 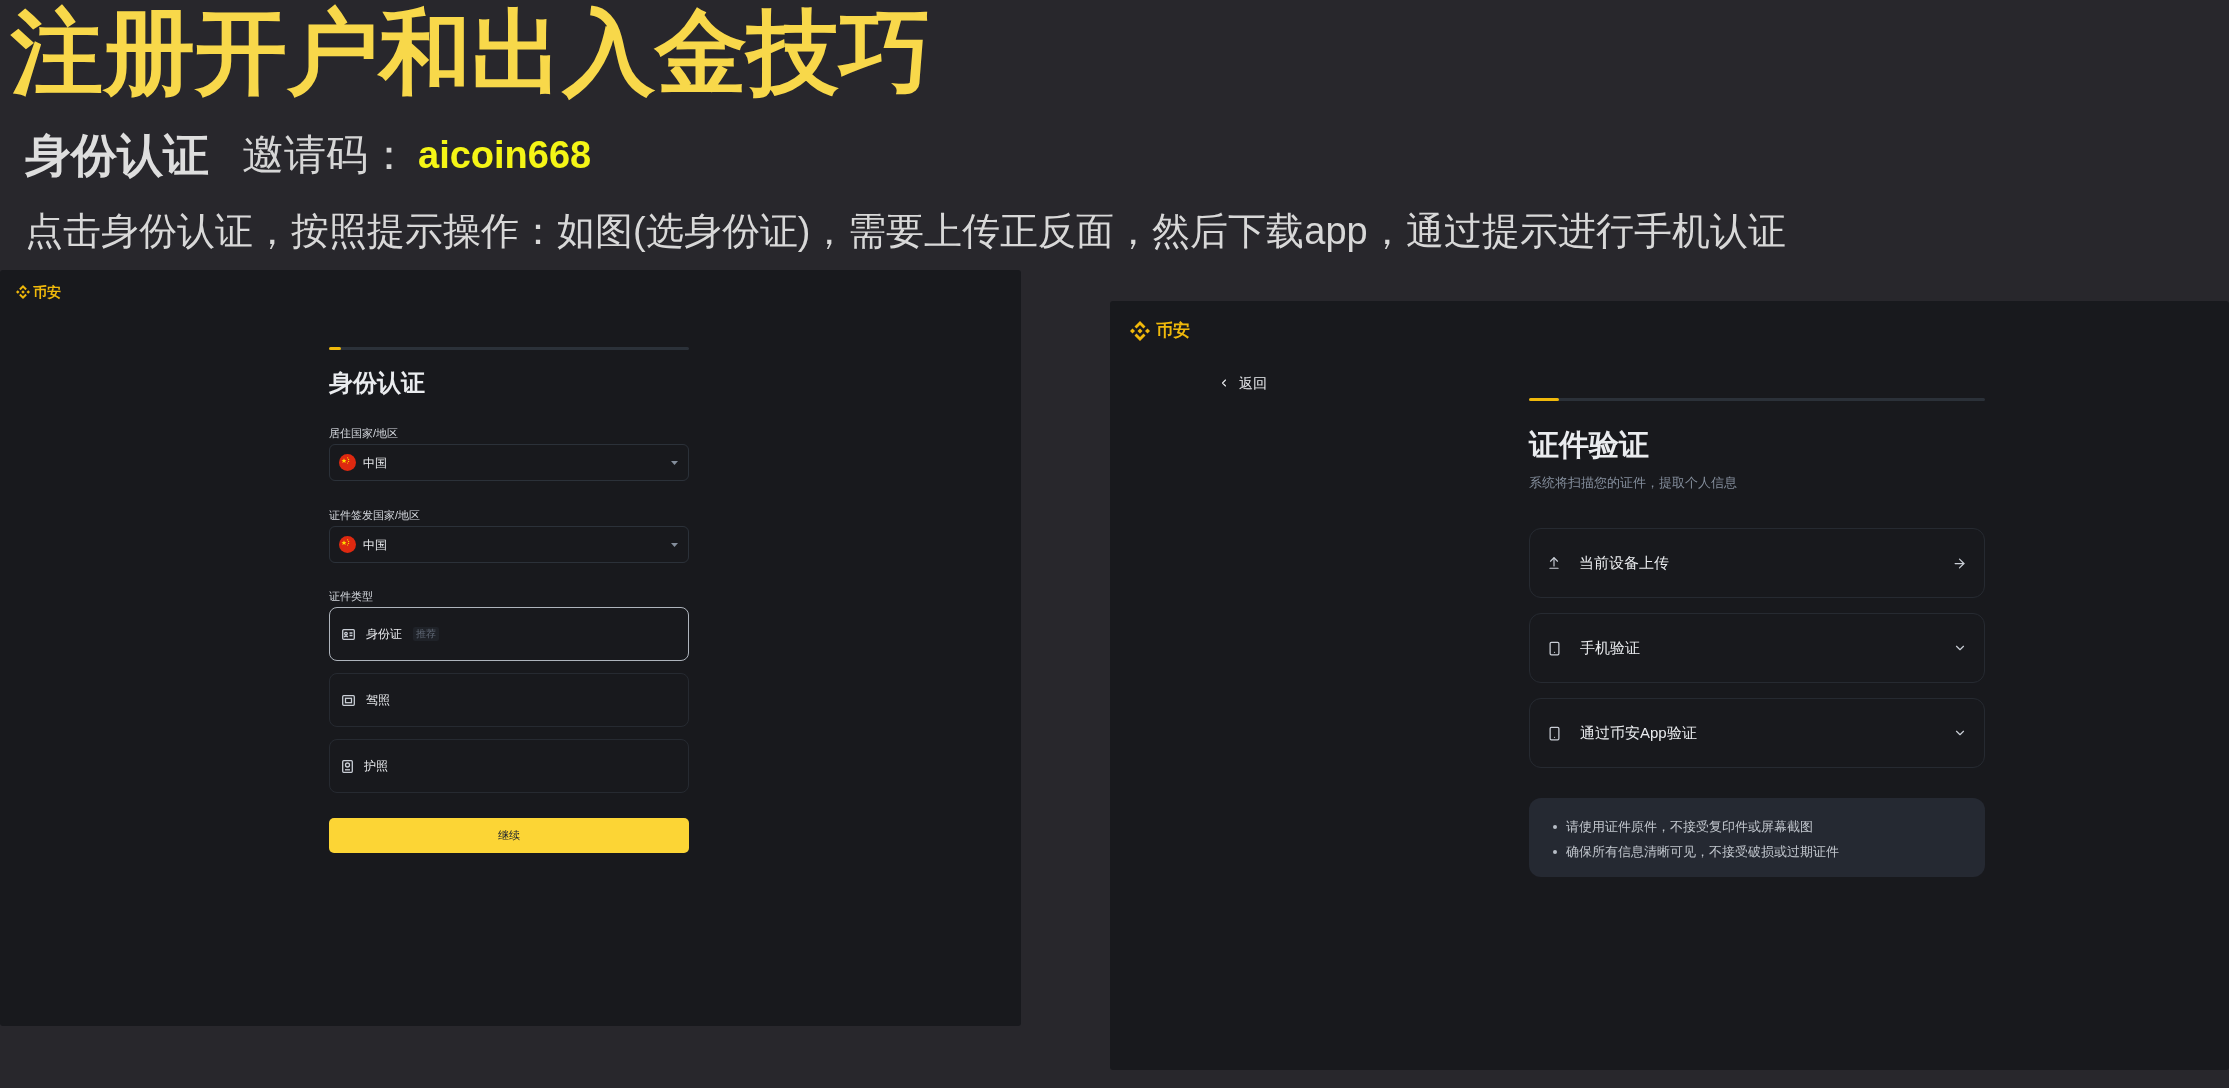 What do you see at coordinates (375, 515) in the screenshot?
I see `field-label: 证件签发国家/地区` at bounding box center [375, 515].